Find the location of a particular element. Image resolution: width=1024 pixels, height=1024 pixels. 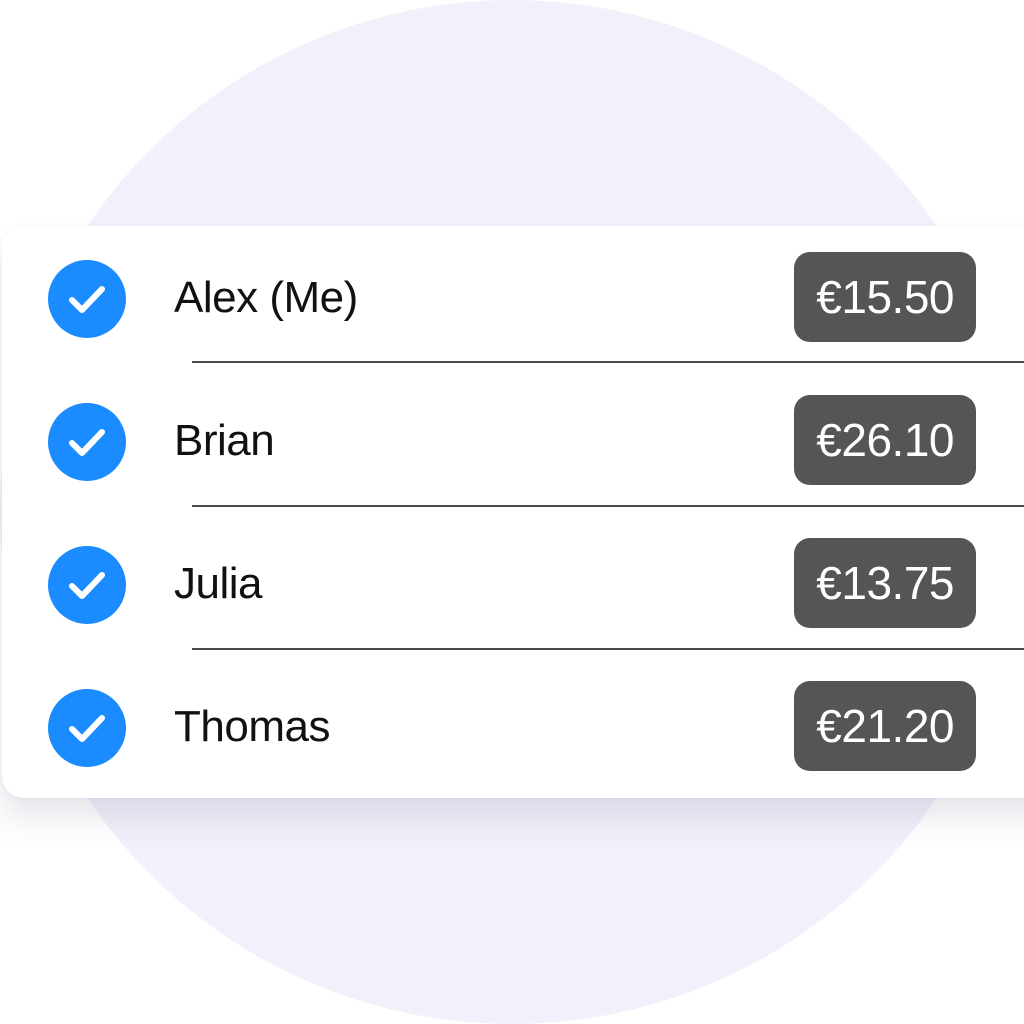

participant-row-julia: Julia €13.75 is located at coordinates (513, 583).